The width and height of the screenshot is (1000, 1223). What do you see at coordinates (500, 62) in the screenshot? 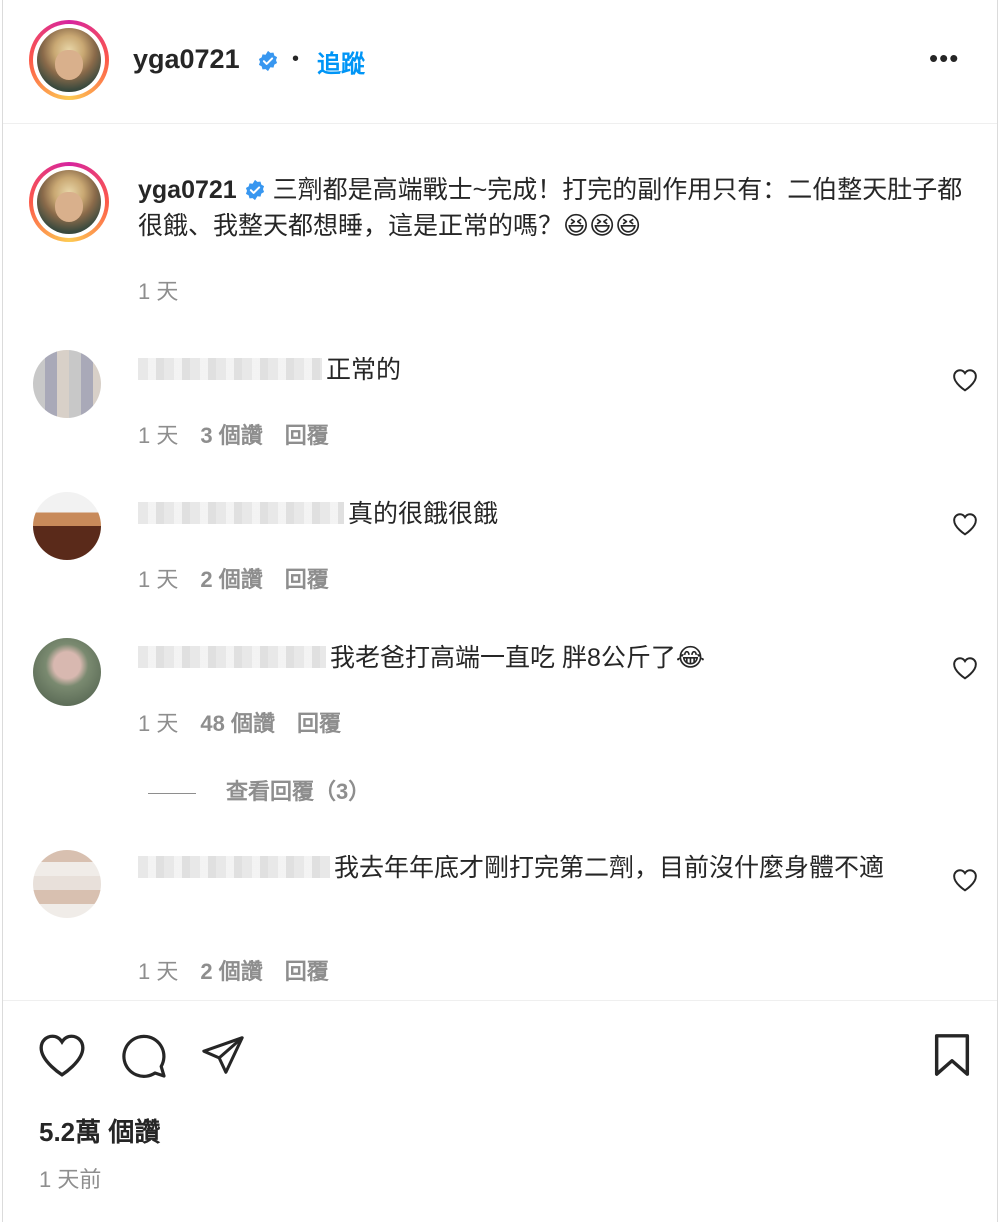
I see `post-header: yga0721 • 追蹤 •••` at bounding box center [500, 62].